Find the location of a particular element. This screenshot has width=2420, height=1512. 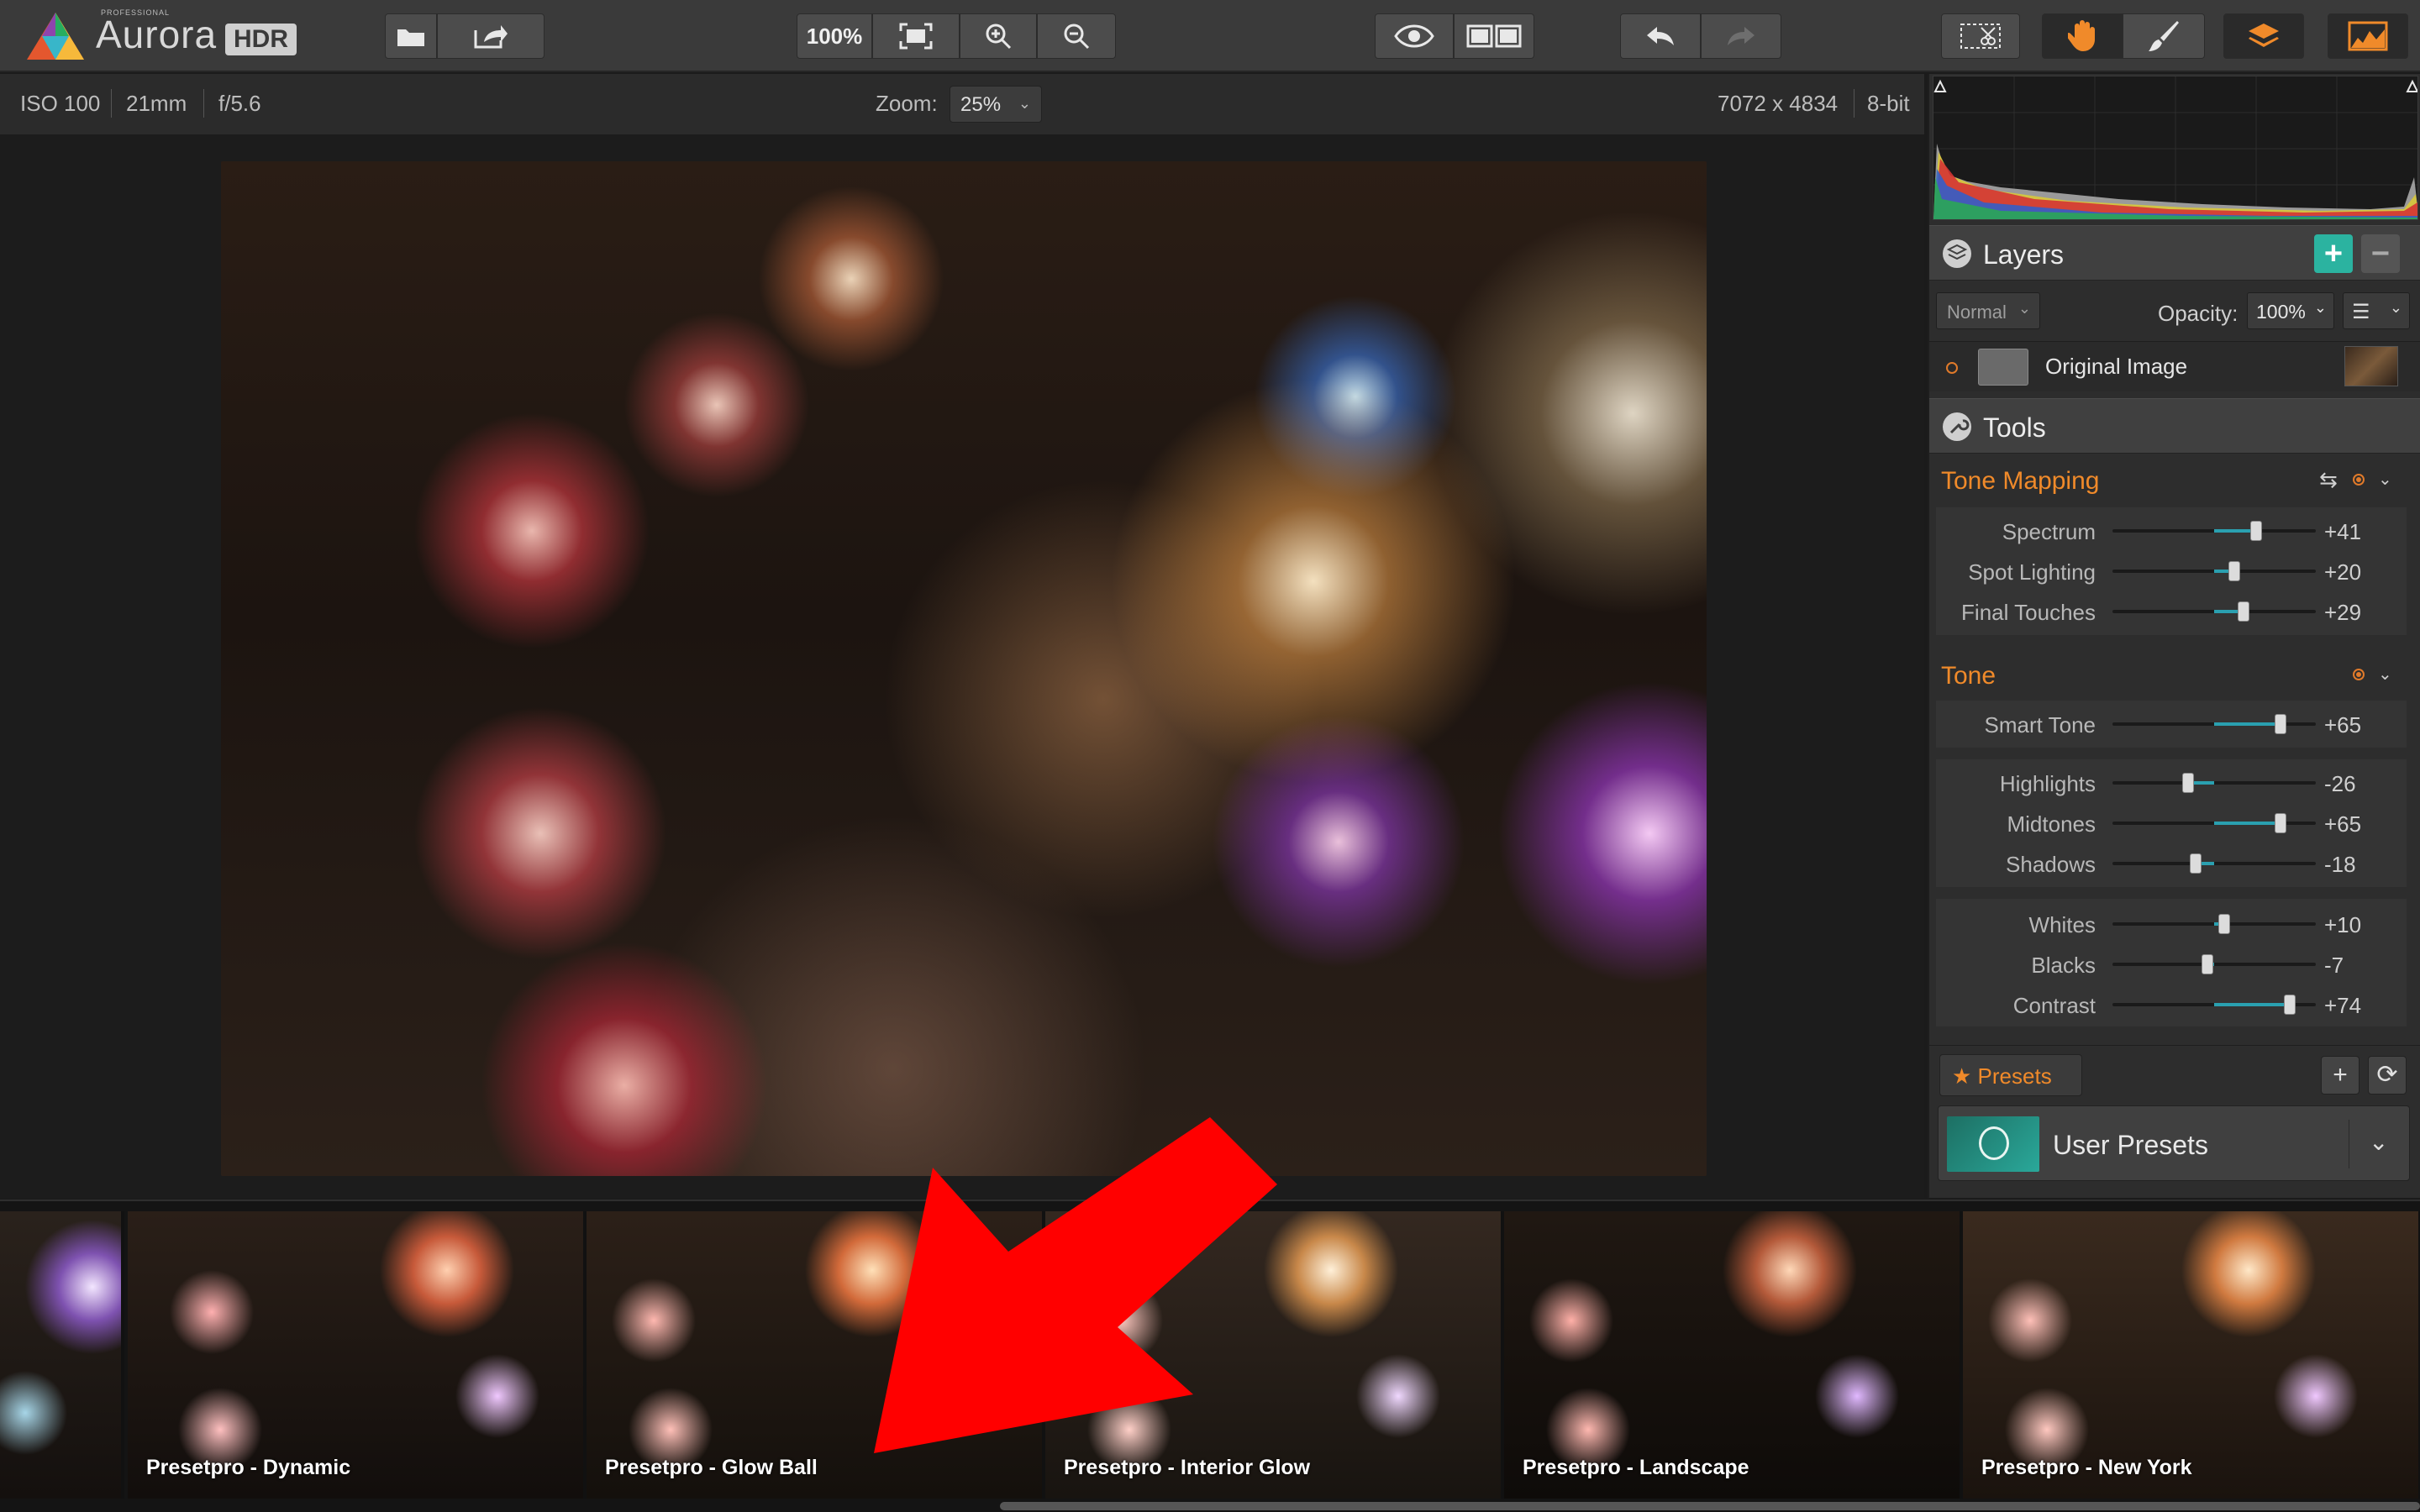

open-folder-icon is located at coordinates (411, 37).